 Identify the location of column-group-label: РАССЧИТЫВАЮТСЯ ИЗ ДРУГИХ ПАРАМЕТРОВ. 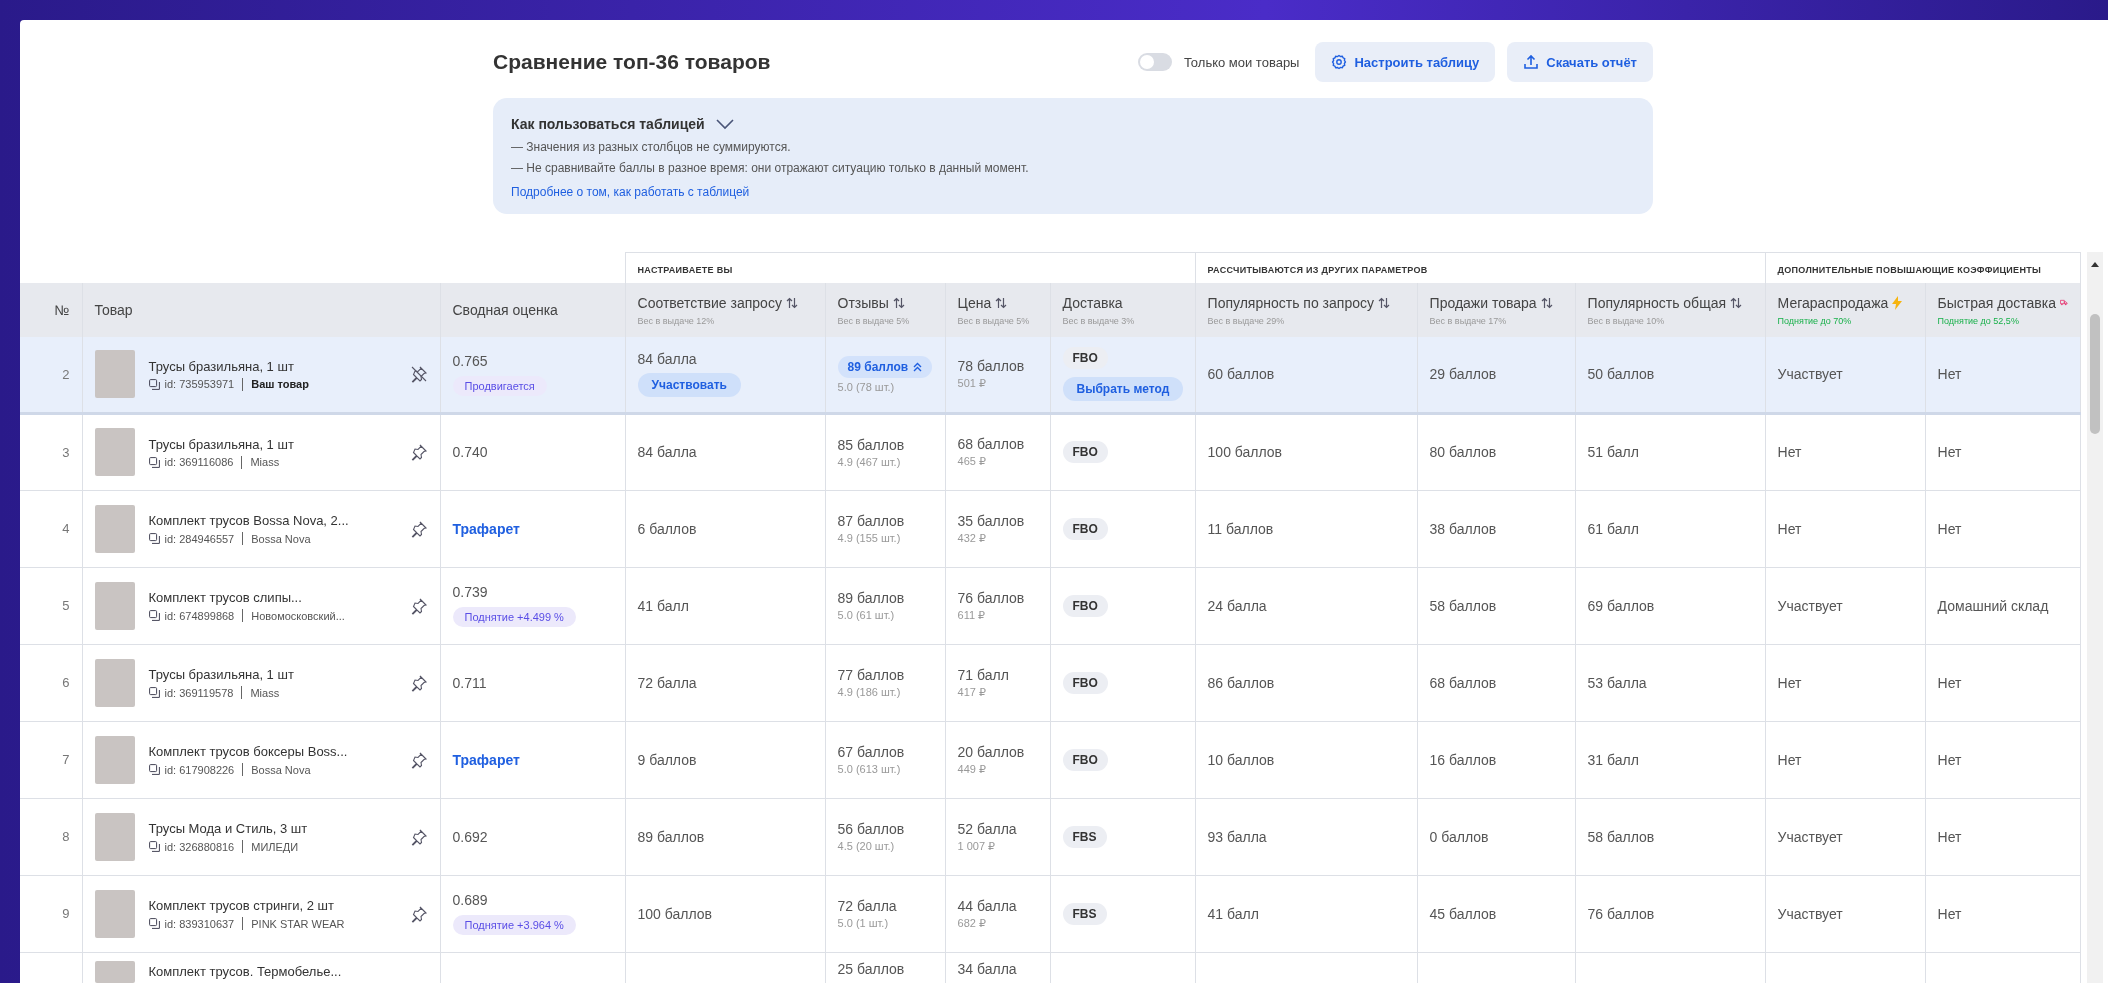
(1317, 270).